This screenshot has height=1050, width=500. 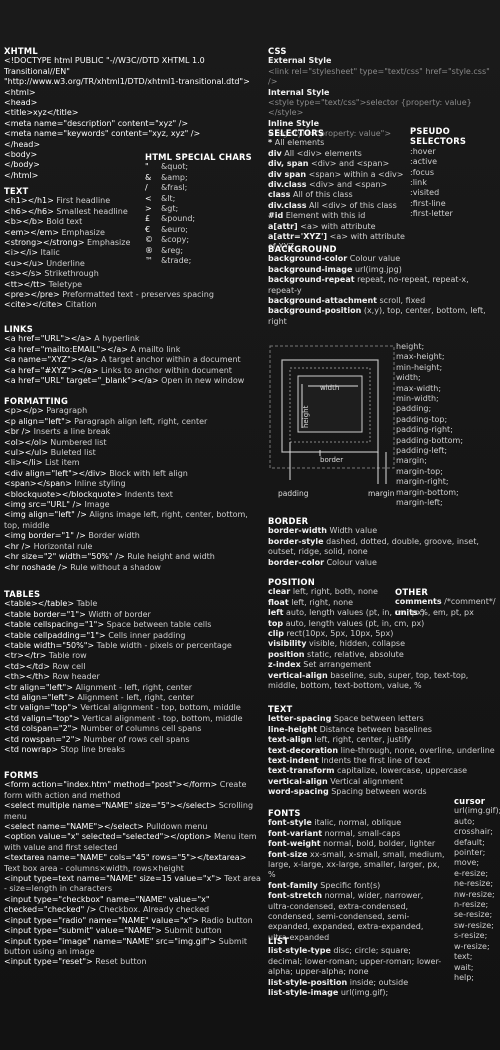 I want to click on box-property: height;, so click(x=410, y=346).